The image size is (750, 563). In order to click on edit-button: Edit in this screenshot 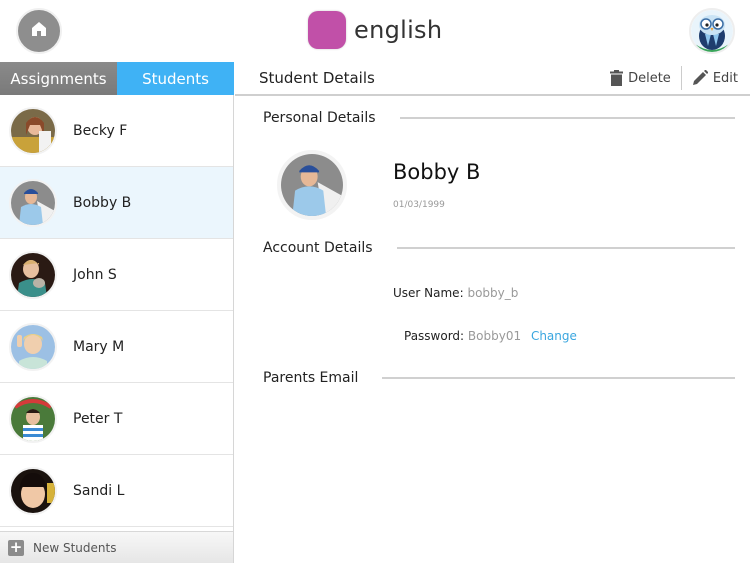, I will do `click(715, 78)`.